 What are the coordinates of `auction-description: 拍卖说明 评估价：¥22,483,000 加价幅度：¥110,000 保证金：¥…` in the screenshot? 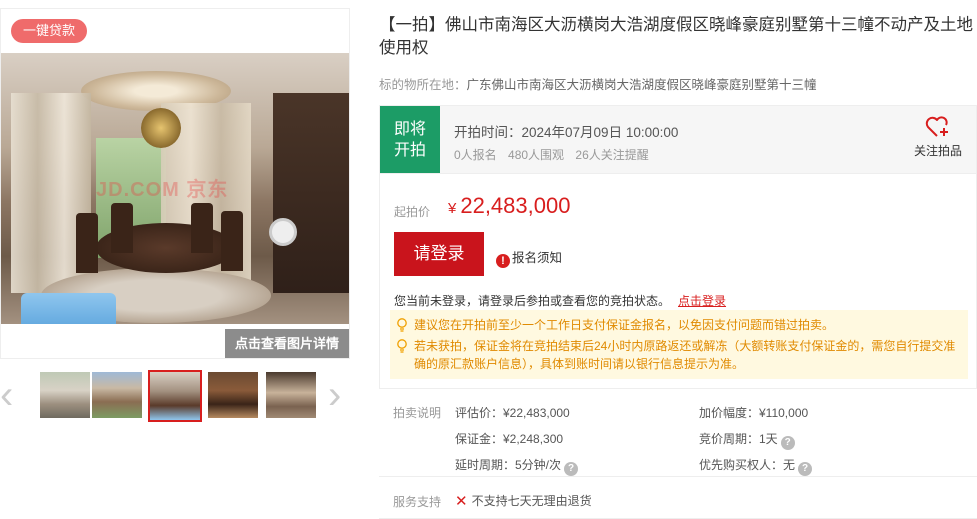 It's located at (678, 437).